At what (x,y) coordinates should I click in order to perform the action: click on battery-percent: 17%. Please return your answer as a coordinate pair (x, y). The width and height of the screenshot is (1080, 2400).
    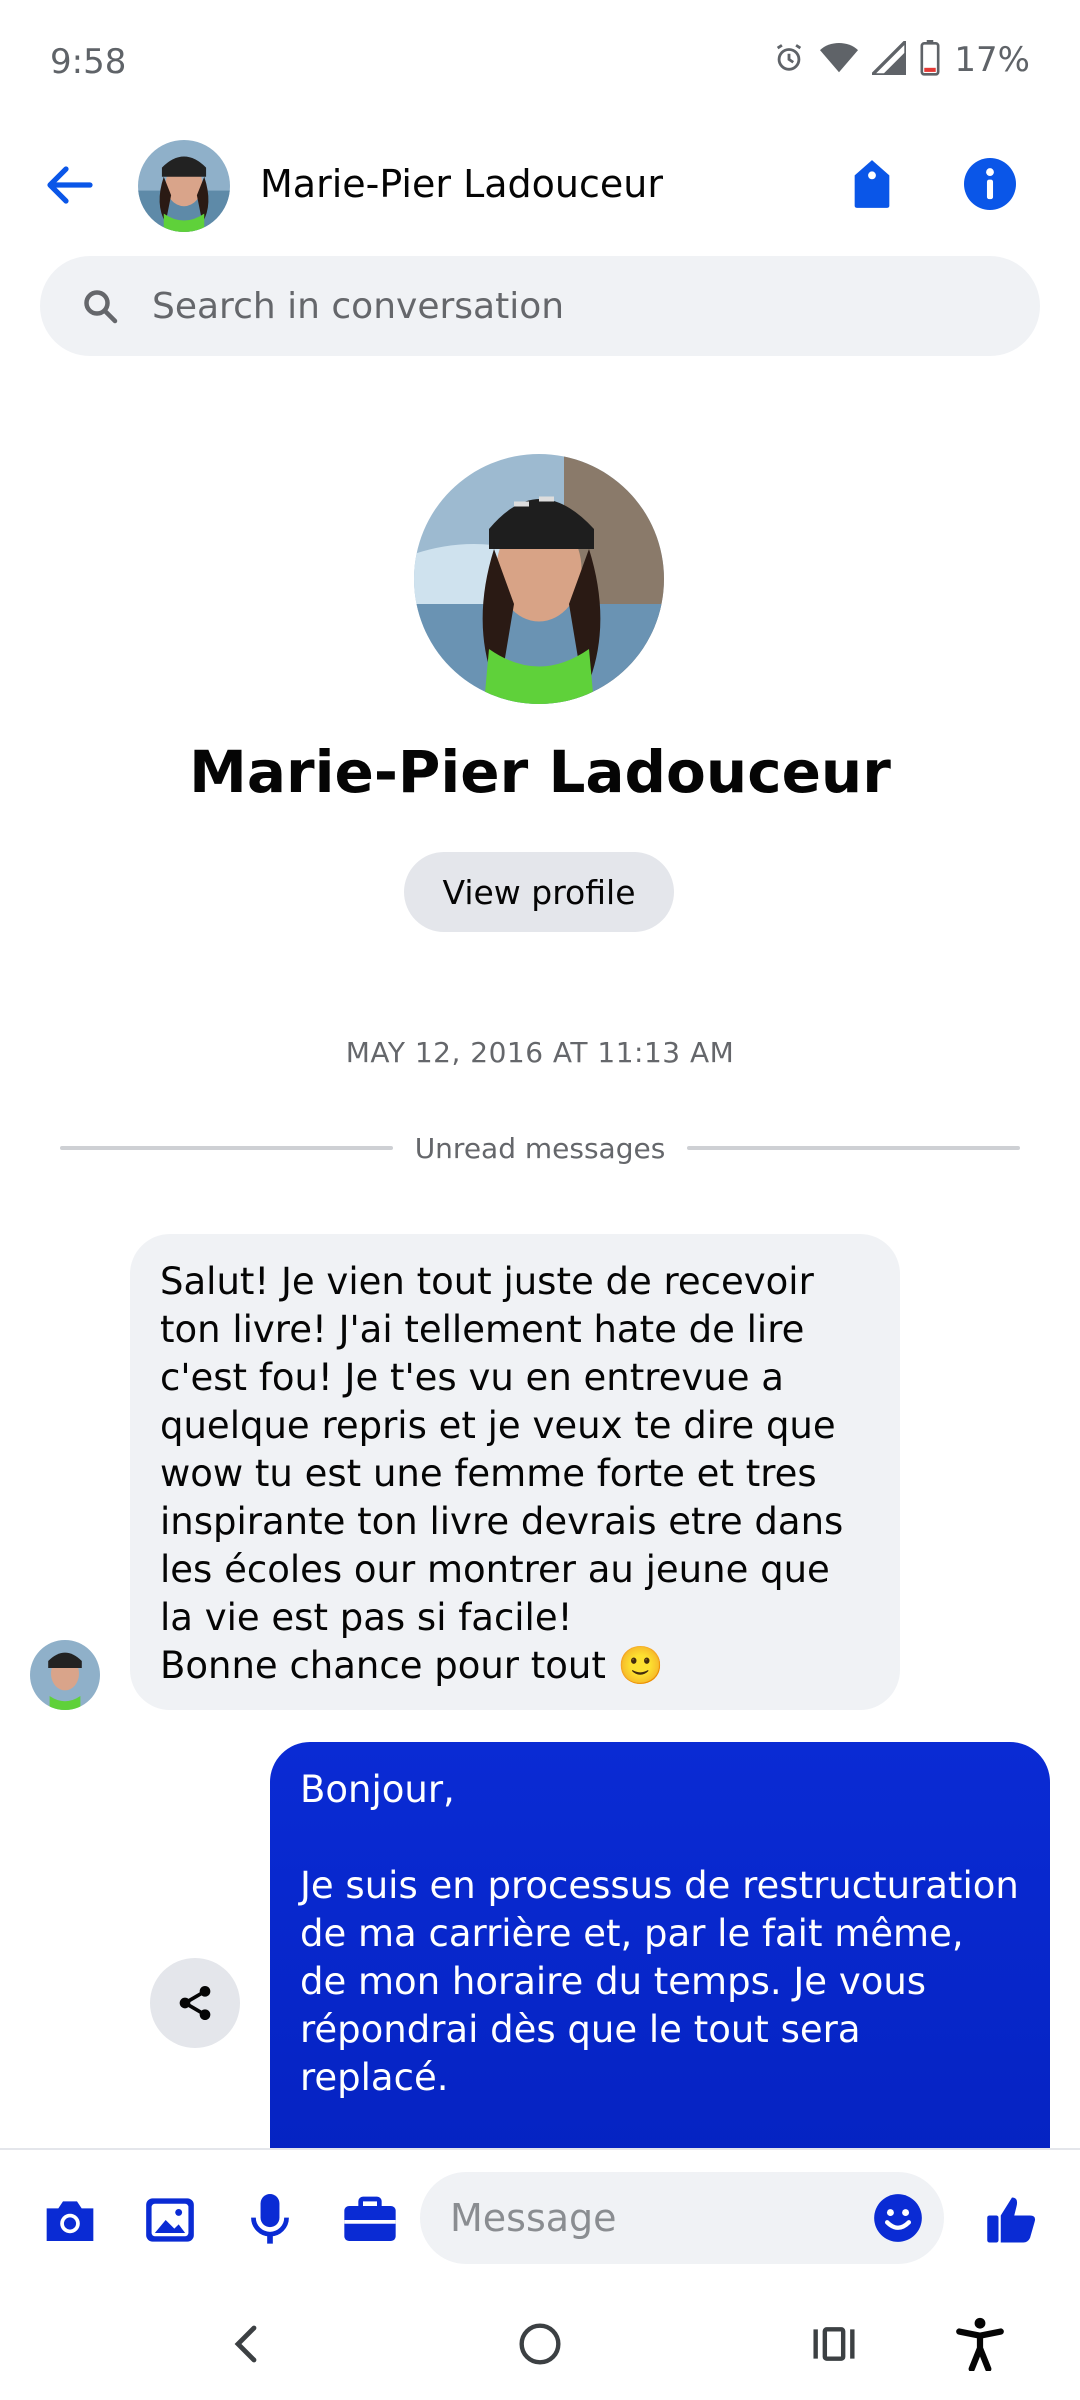
    Looking at the image, I should click on (992, 60).